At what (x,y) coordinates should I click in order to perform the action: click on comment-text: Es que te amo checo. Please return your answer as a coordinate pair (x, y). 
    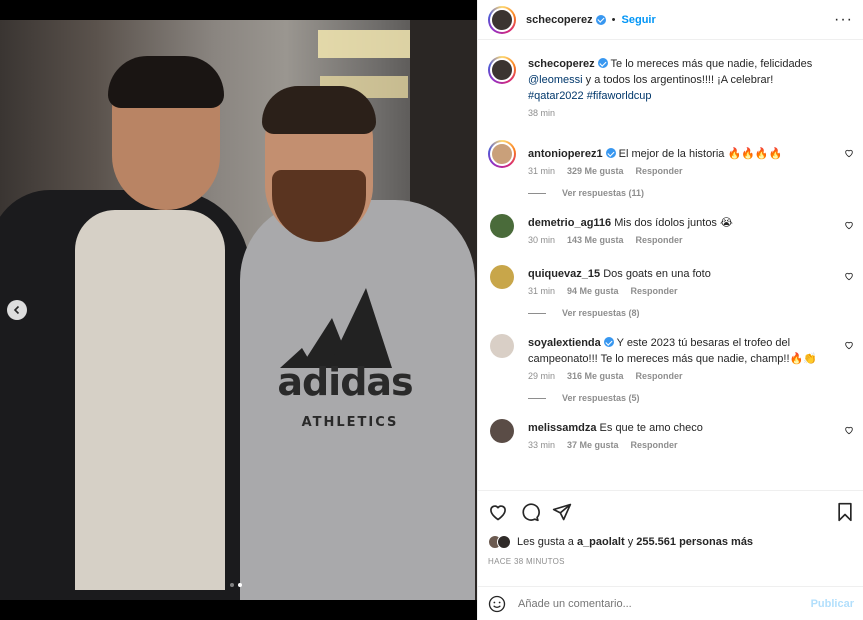
    Looking at the image, I should click on (651, 428).